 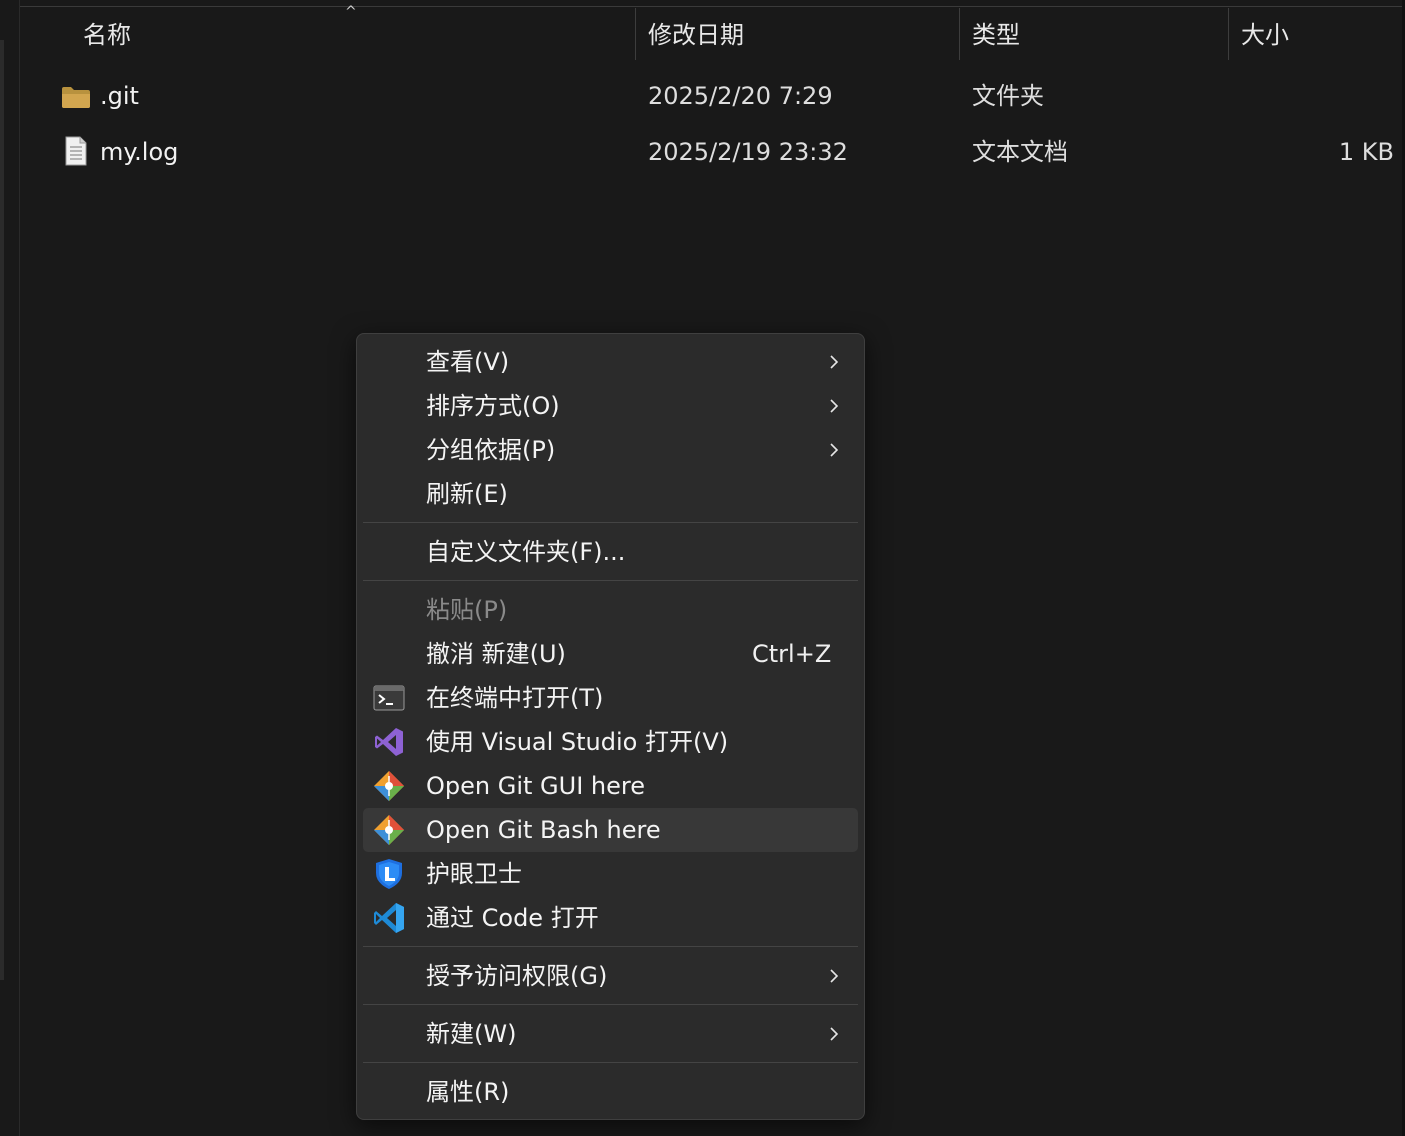 What do you see at coordinates (610, 362) in the screenshot?
I see `menu-item-view: 查看(V)` at bounding box center [610, 362].